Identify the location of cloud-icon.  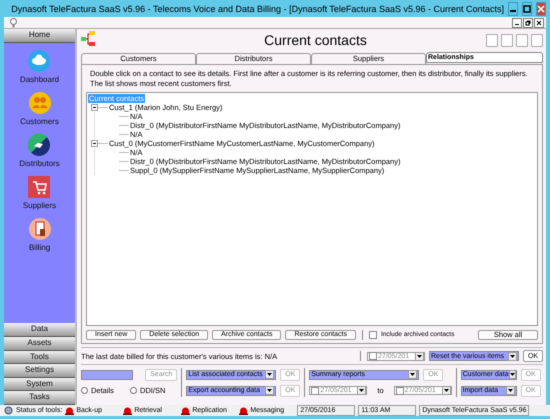
(39, 60).